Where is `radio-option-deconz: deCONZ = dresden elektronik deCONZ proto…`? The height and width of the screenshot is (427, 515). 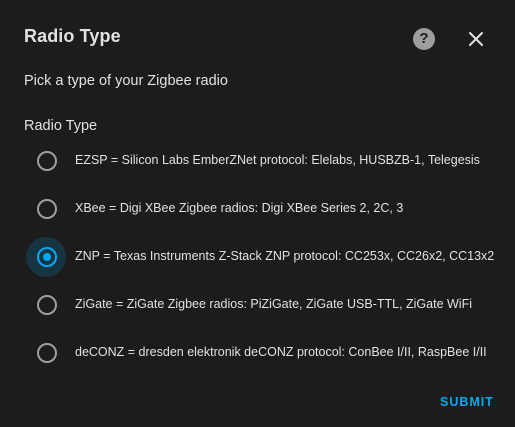
radio-option-deconz: deCONZ = dresden elektronik deCONZ proto… is located at coordinates (264, 353).